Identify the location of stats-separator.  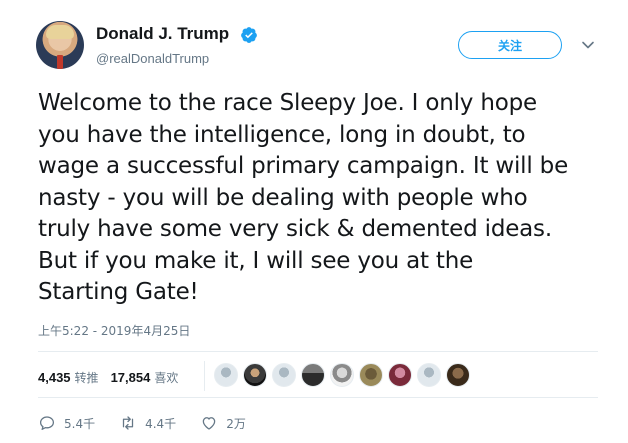
(204, 376).